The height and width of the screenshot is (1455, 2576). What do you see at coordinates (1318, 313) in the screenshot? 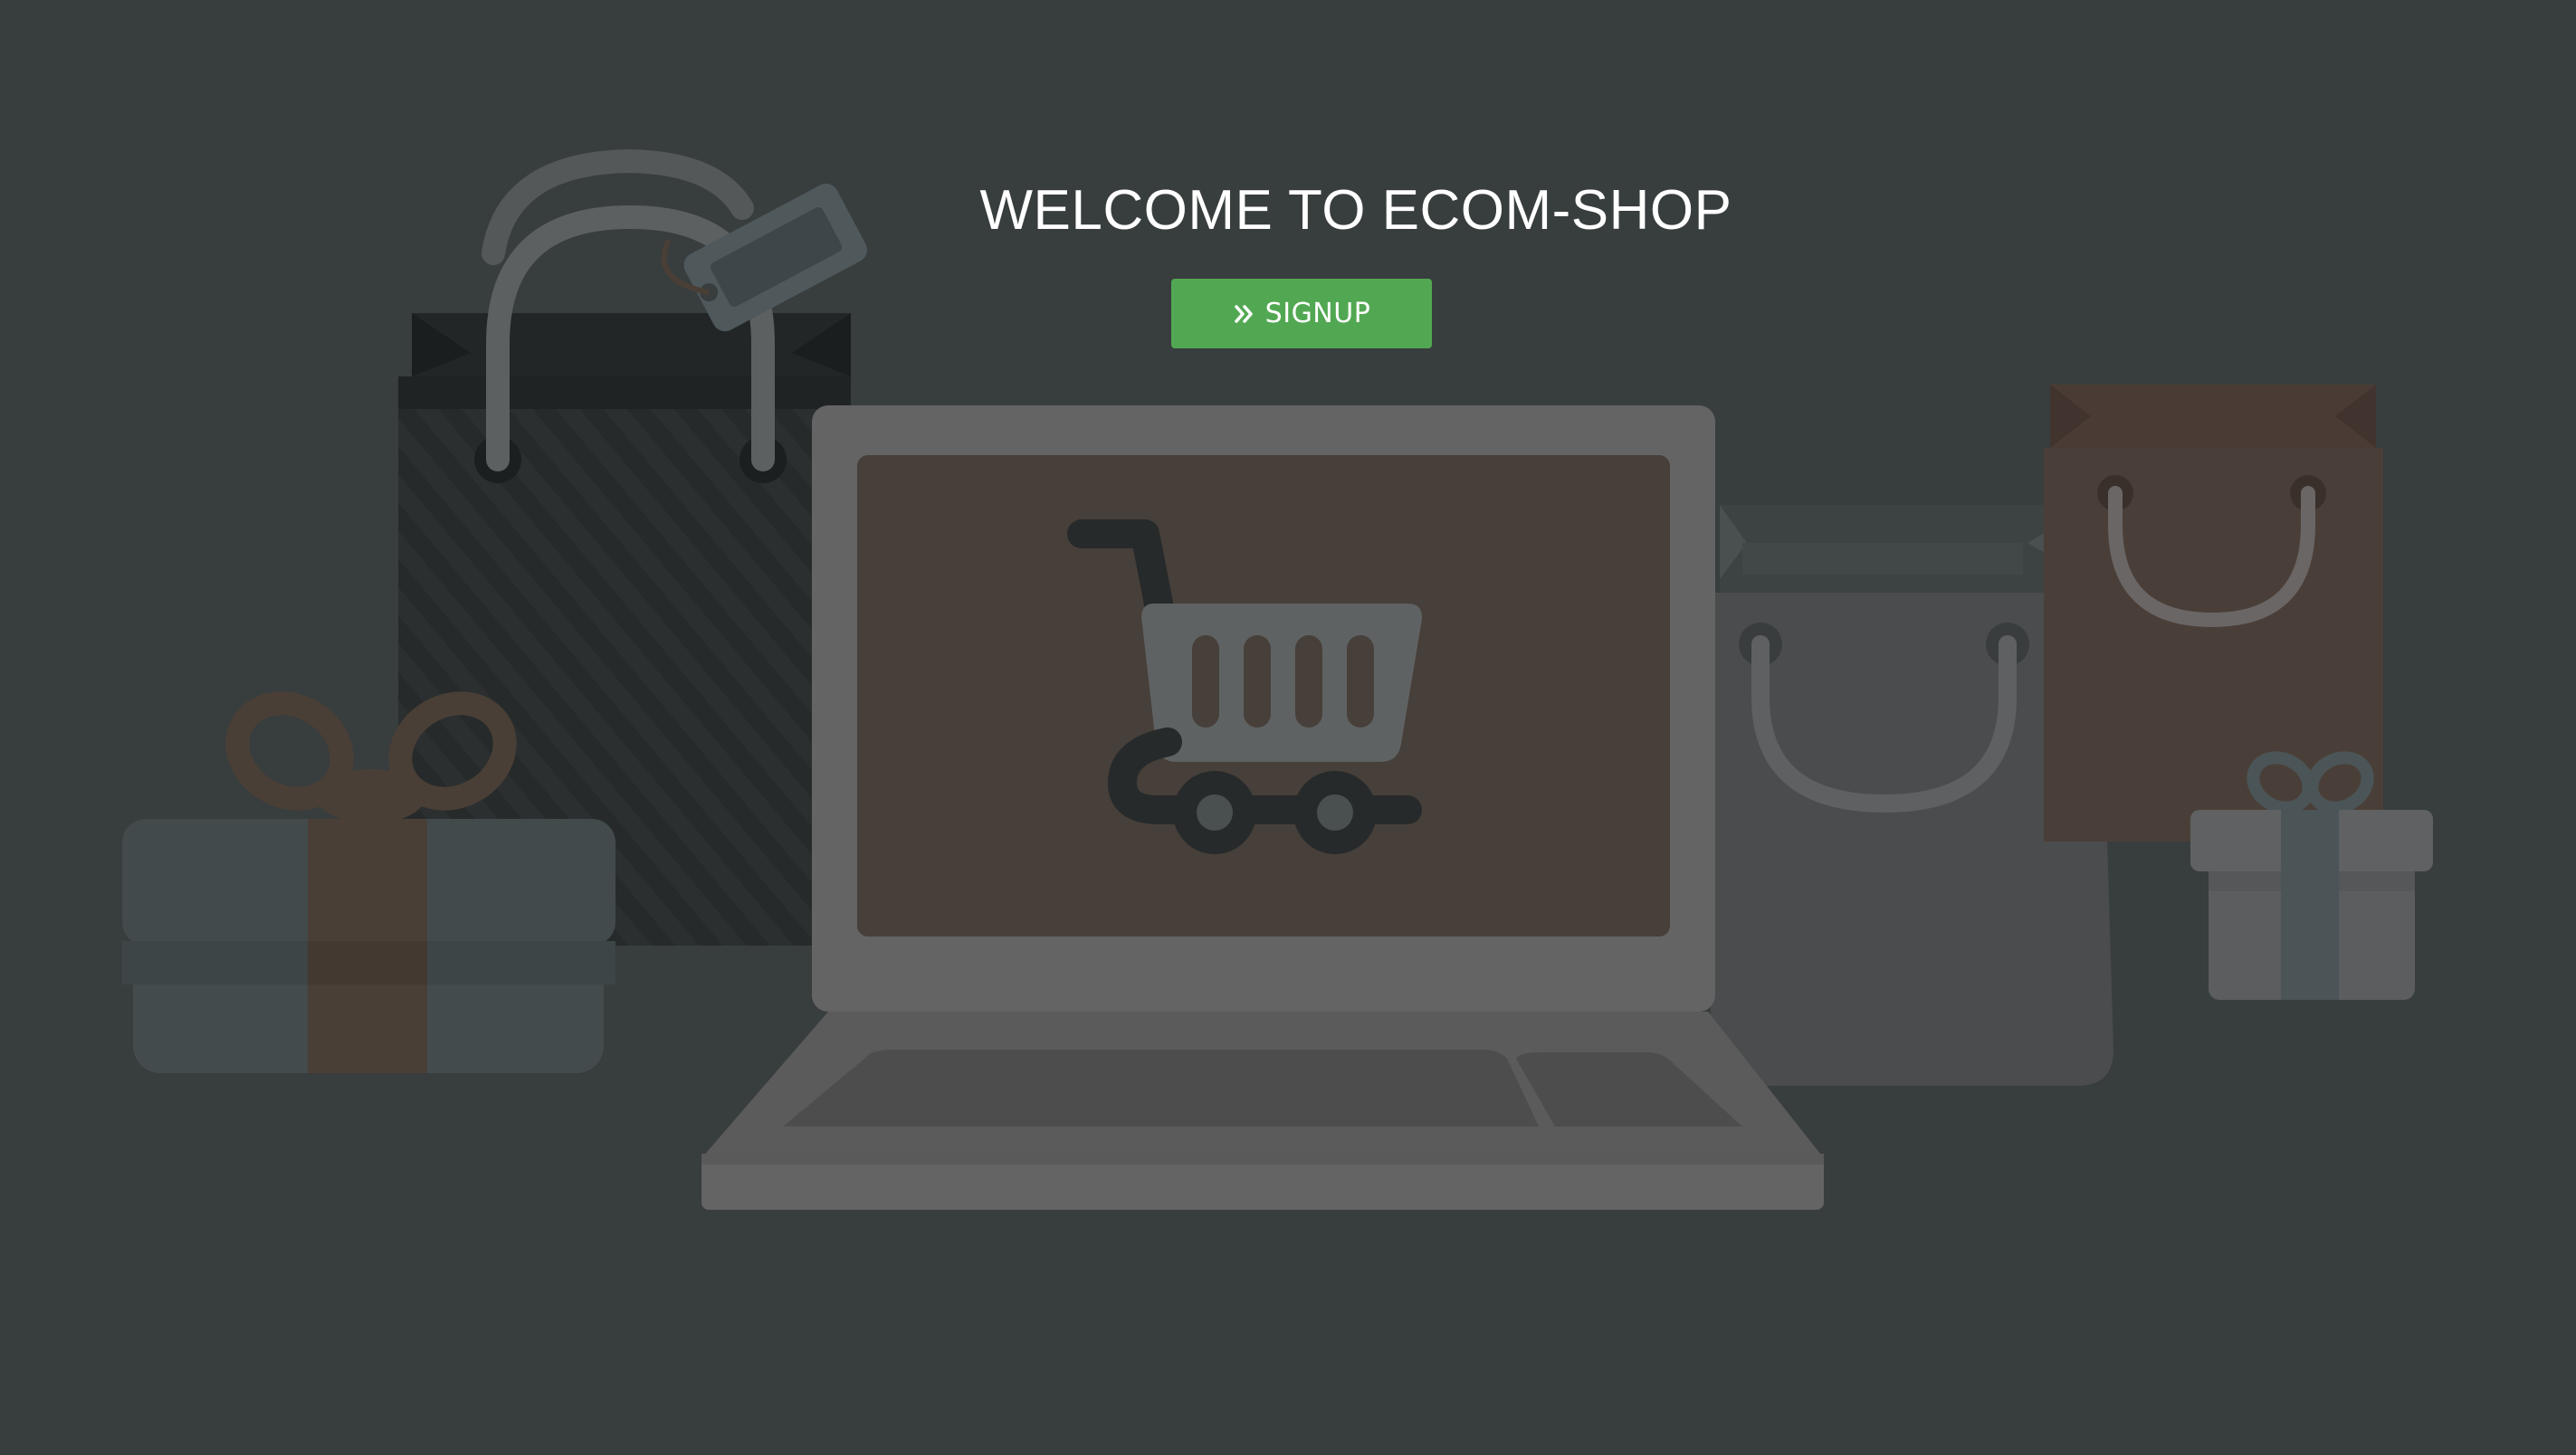
I see `signup-label: SIGNUP` at bounding box center [1318, 313].